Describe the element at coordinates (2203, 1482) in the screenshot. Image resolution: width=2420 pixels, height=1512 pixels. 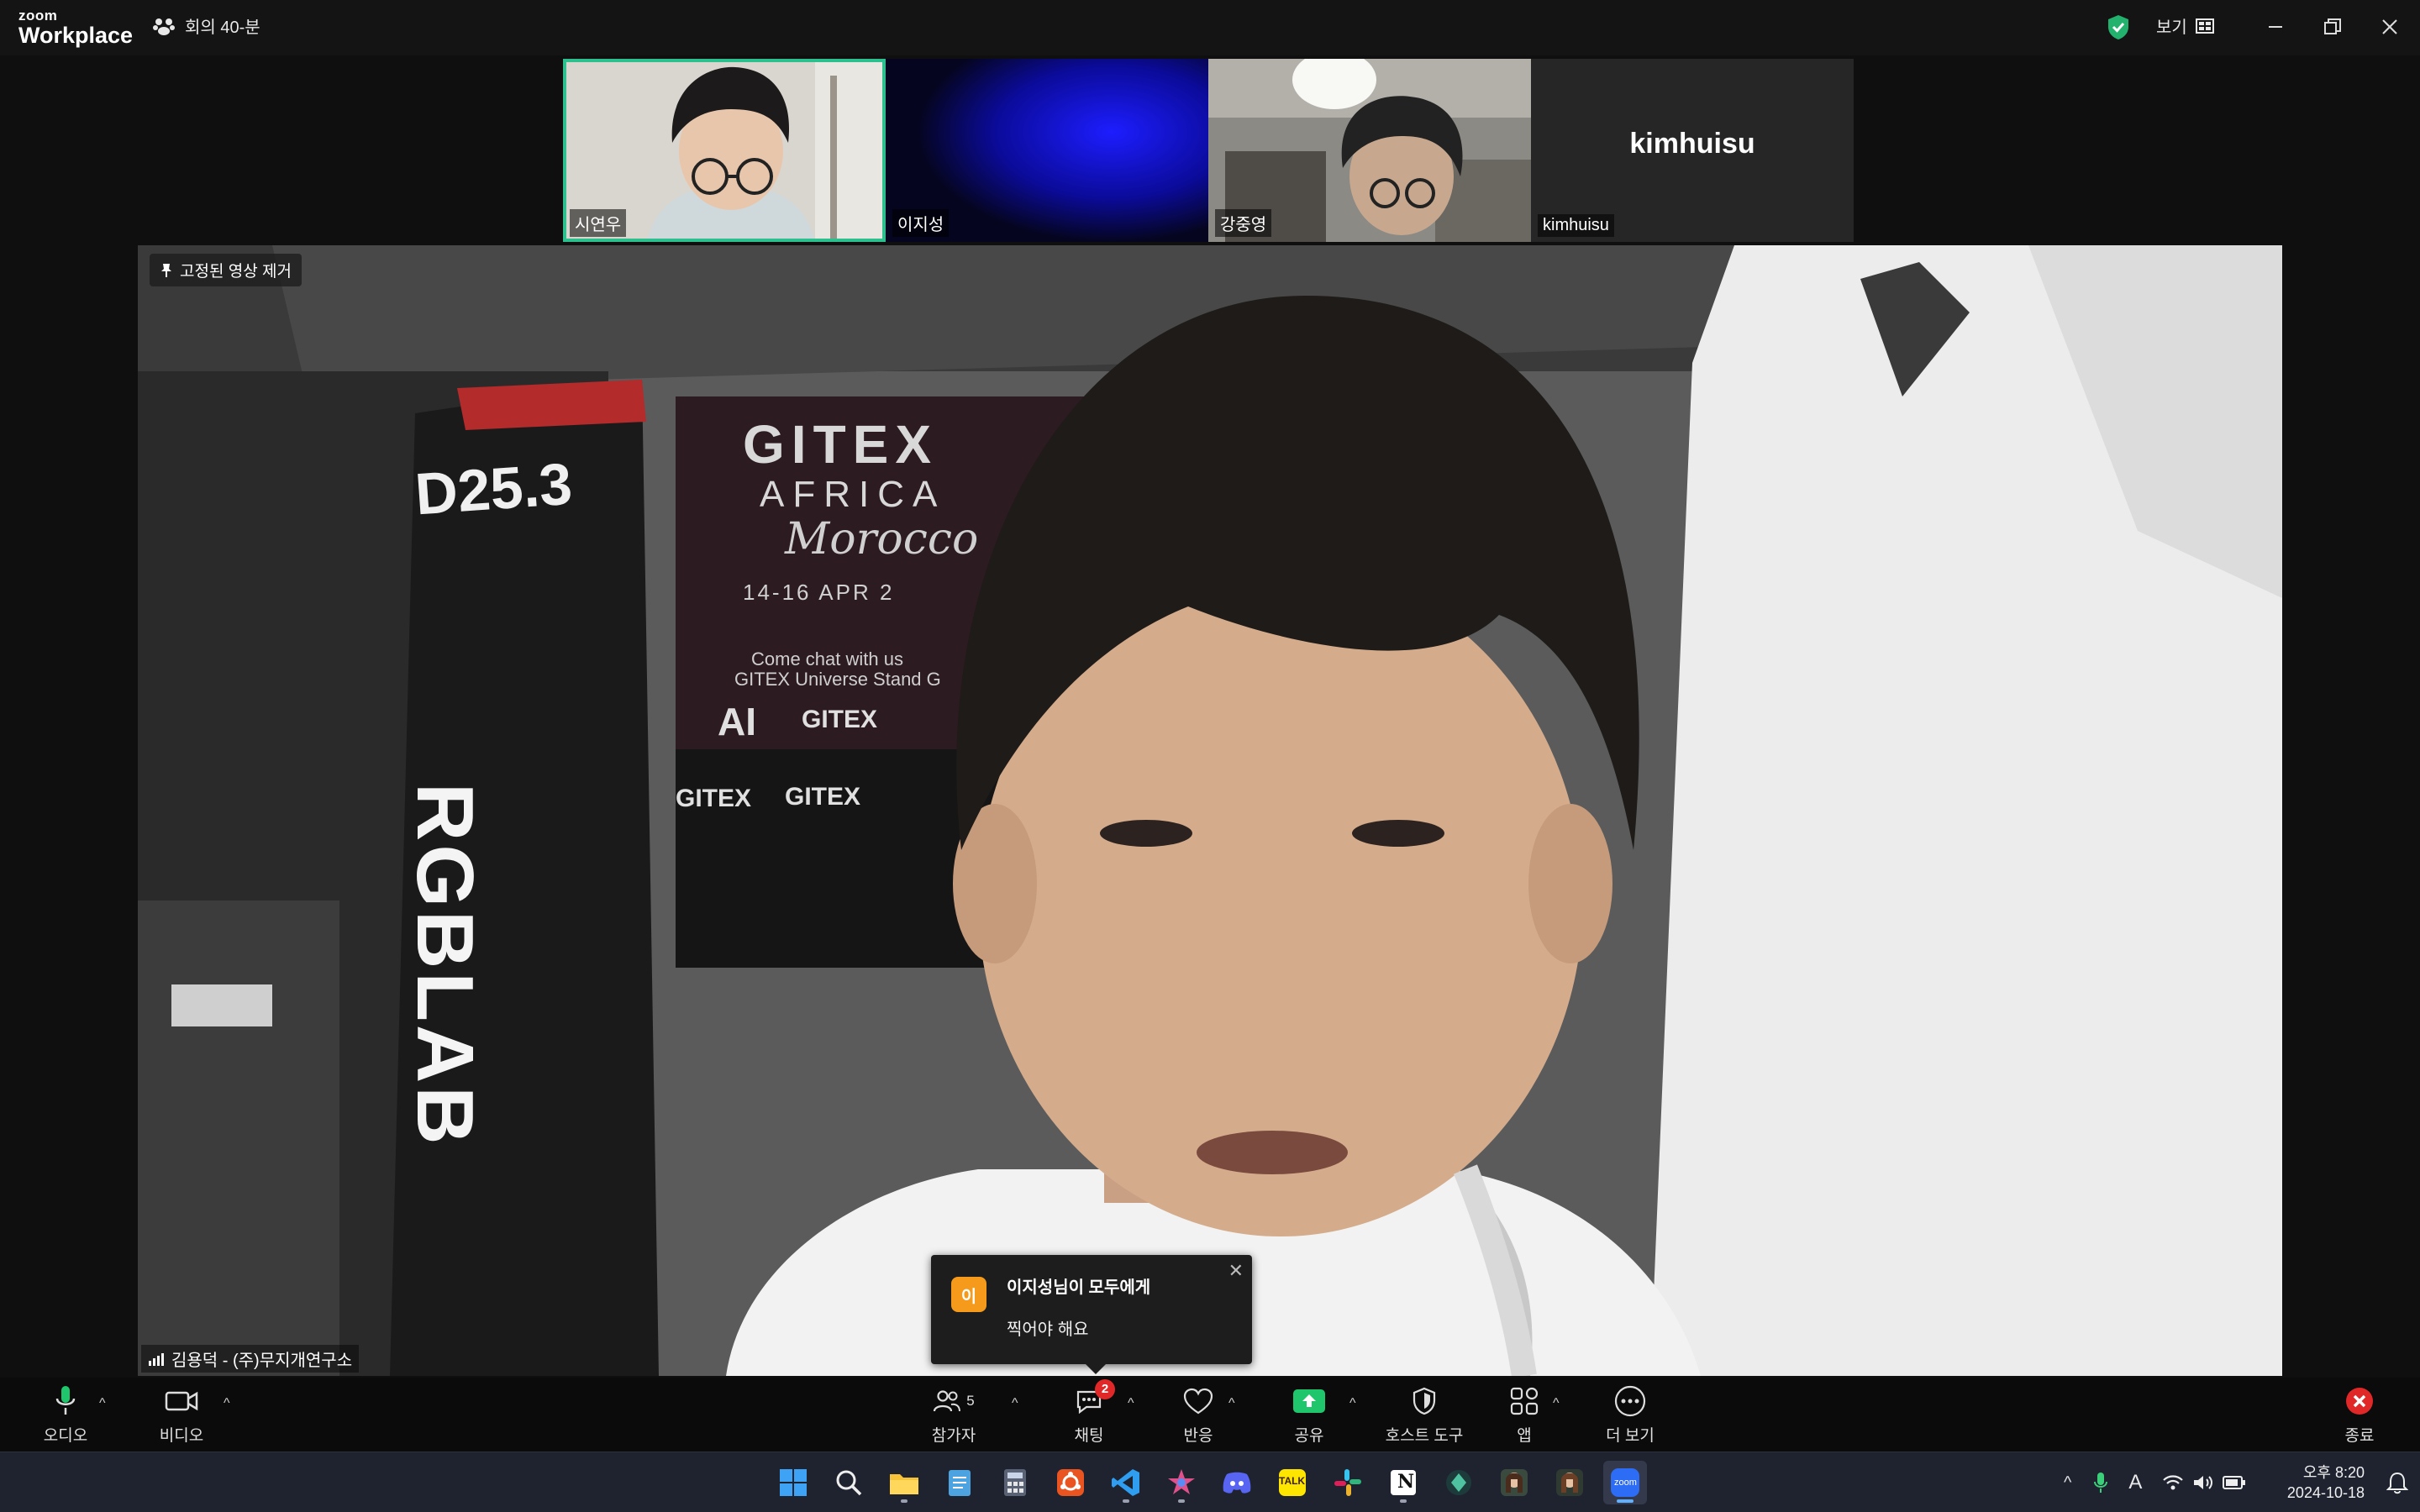
I see `volume-icon` at that location.